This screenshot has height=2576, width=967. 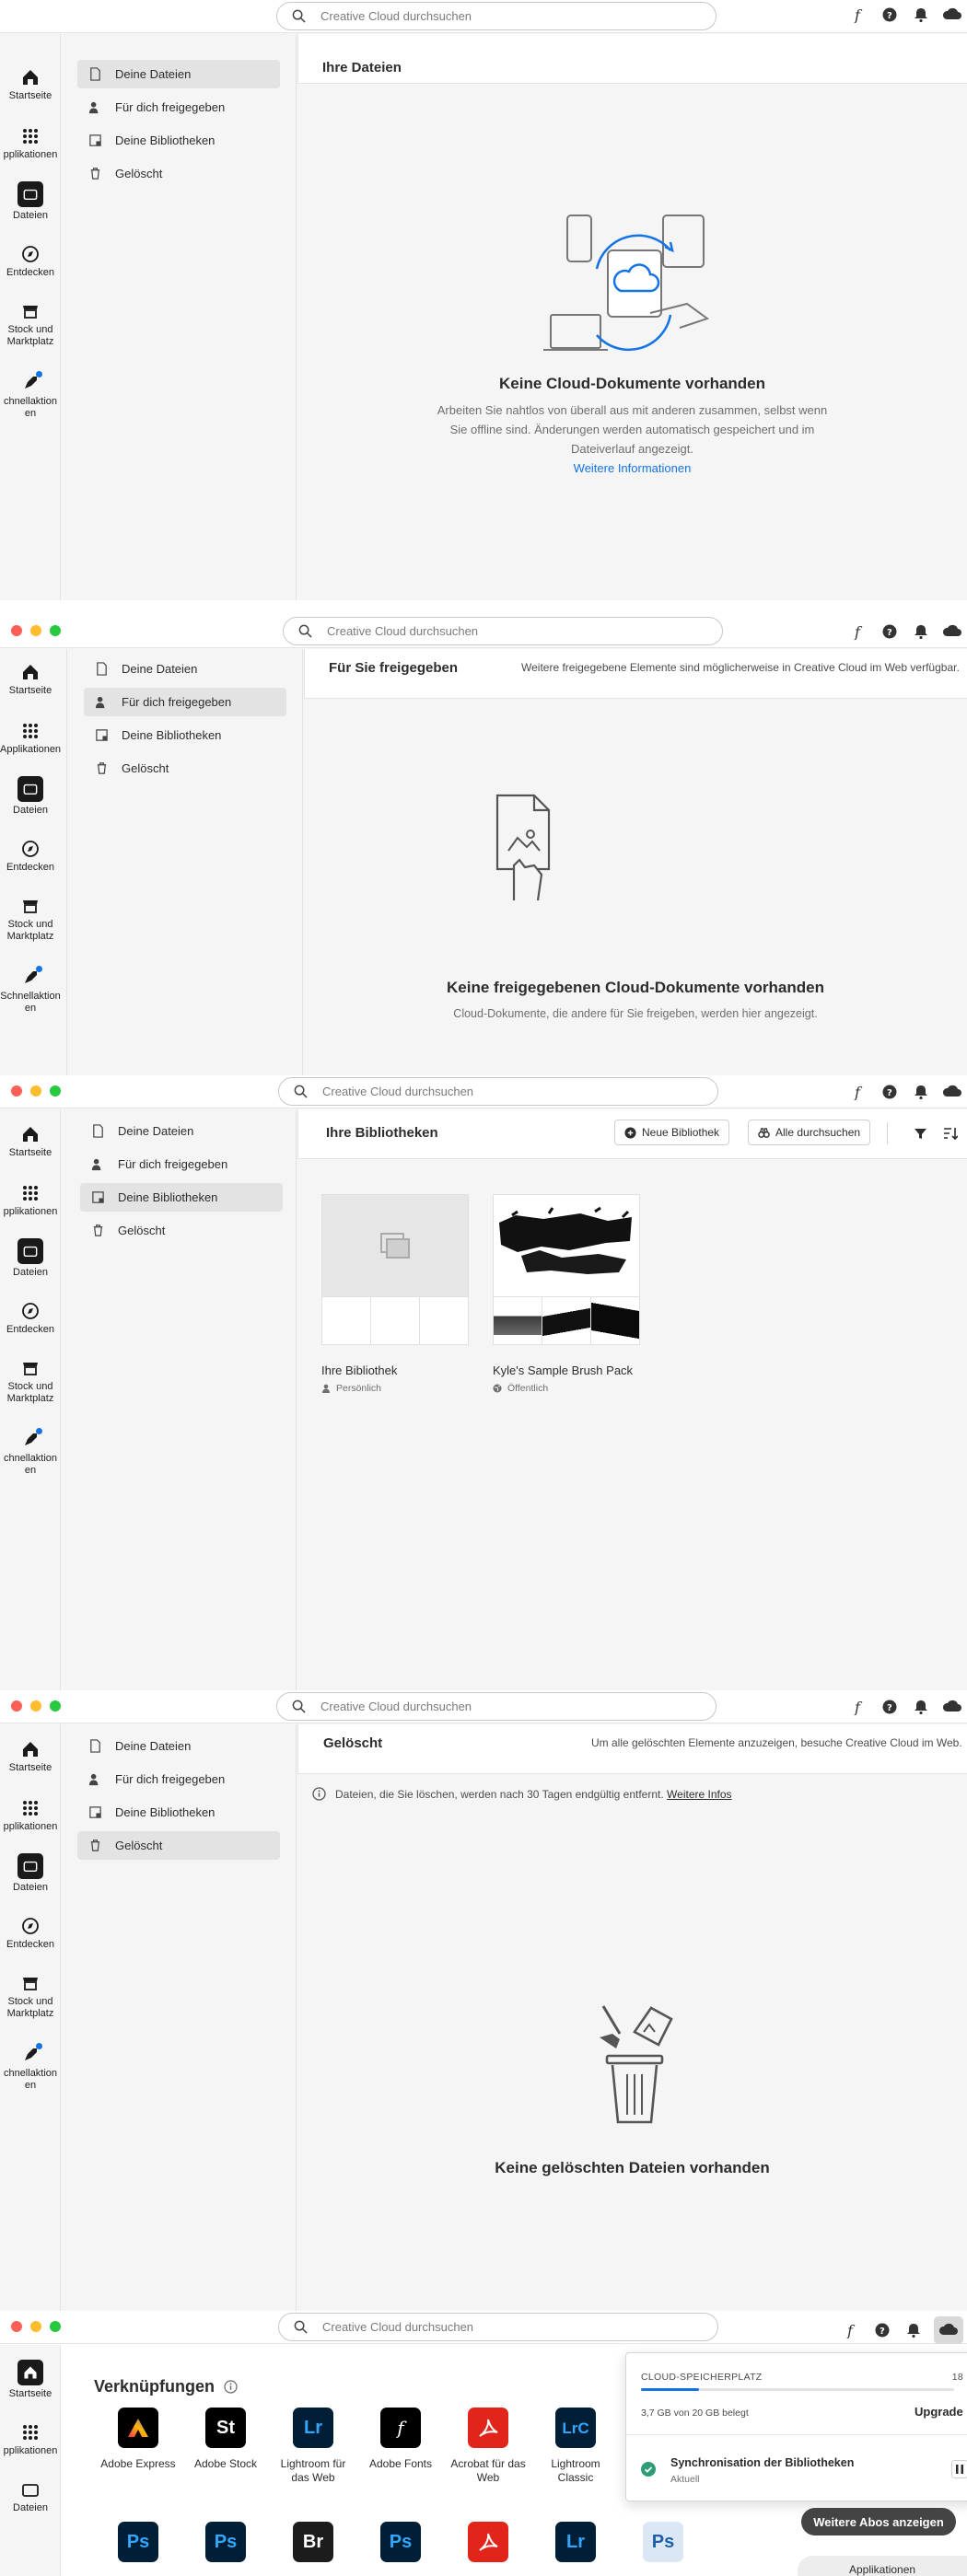 I want to click on pause-sync-button, so click(x=959, y=2469).